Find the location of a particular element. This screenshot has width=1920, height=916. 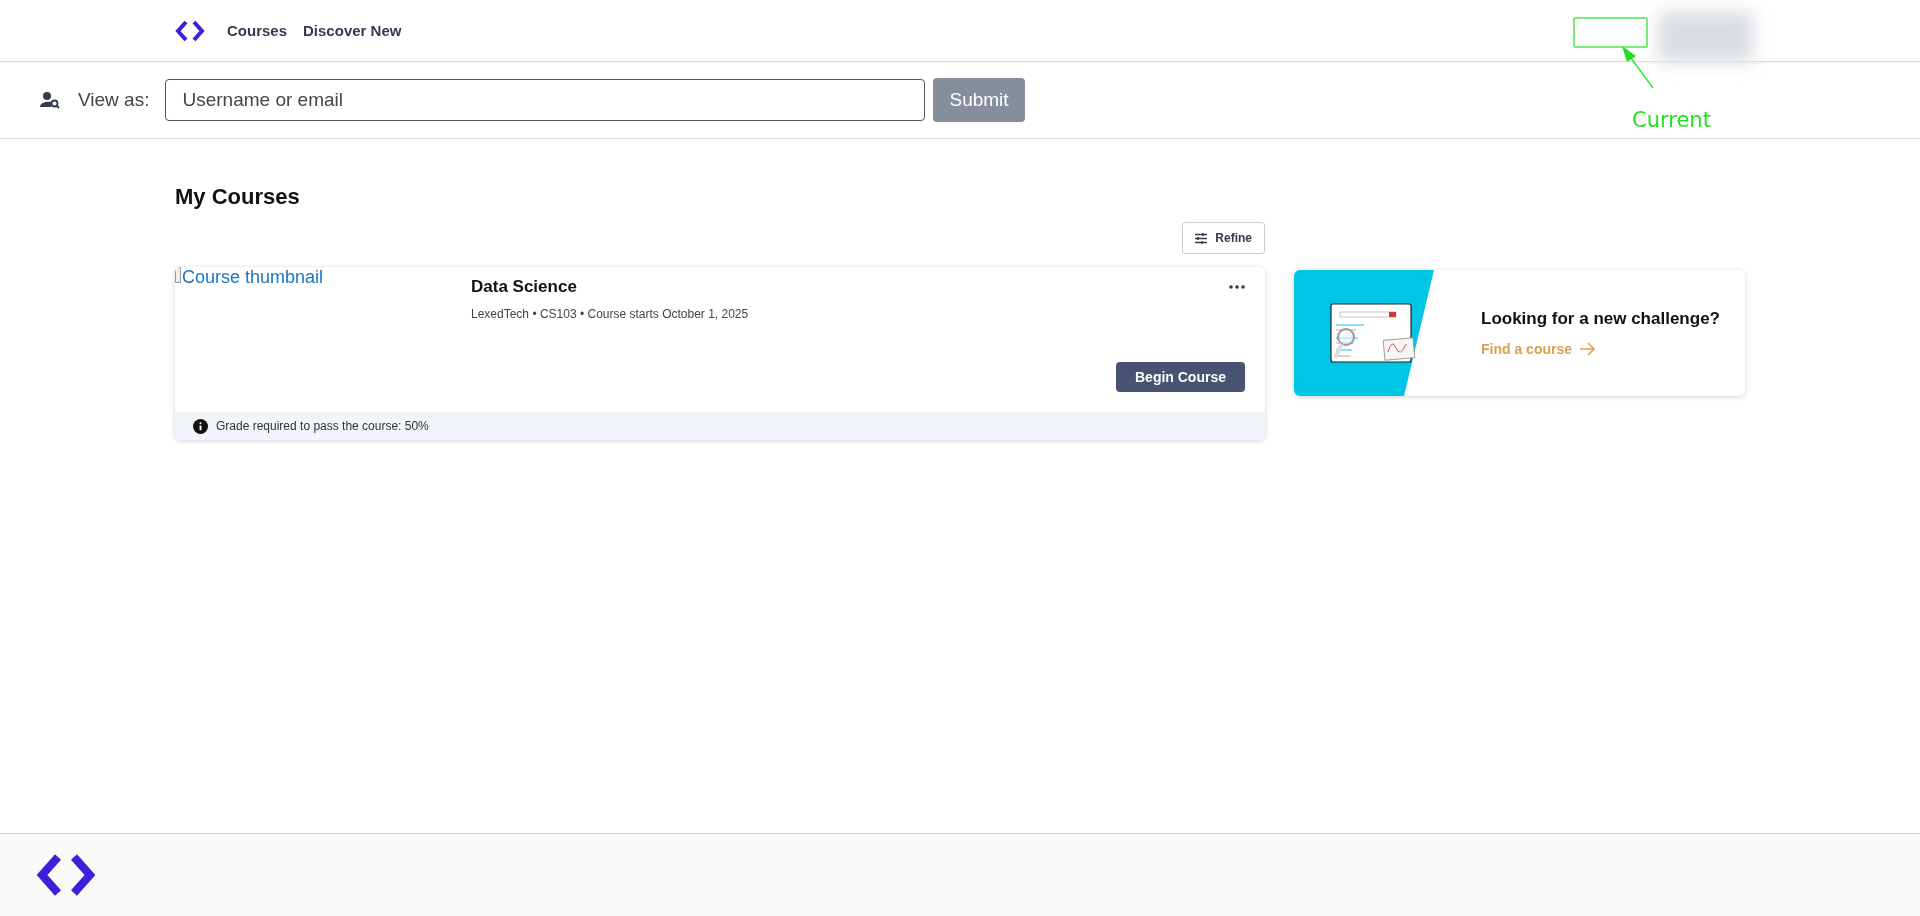

username-field: Username or email is located at coordinates (545, 100).